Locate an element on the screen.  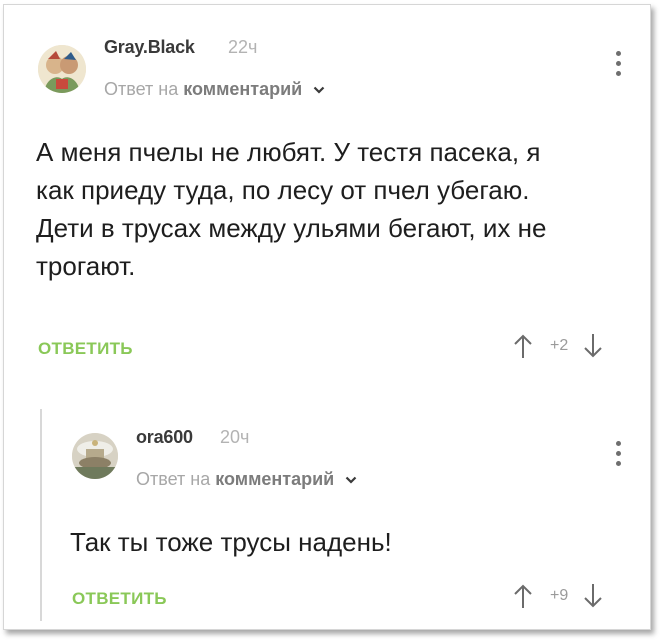
comment-score: +9 is located at coordinates (559, 595).